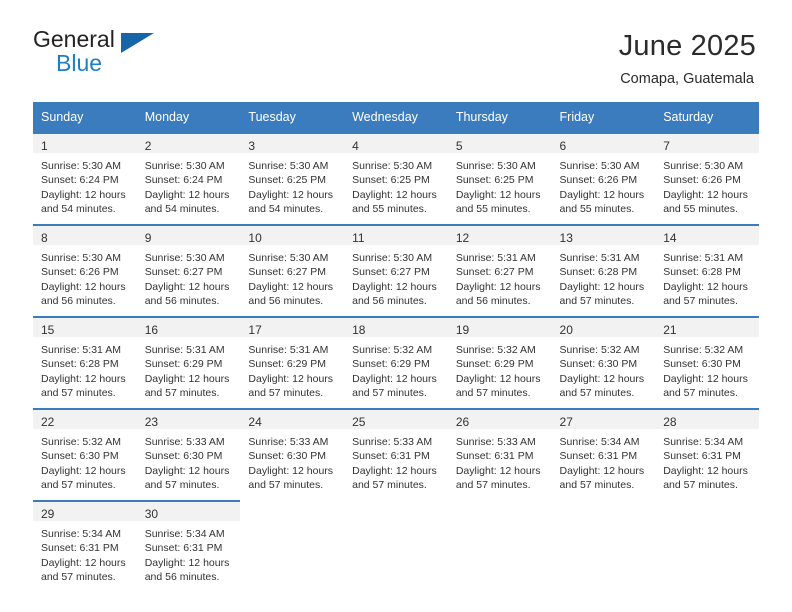 The image size is (792, 612). What do you see at coordinates (707, 327) in the screenshot?
I see `day-number-band: 21` at bounding box center [707, 327].